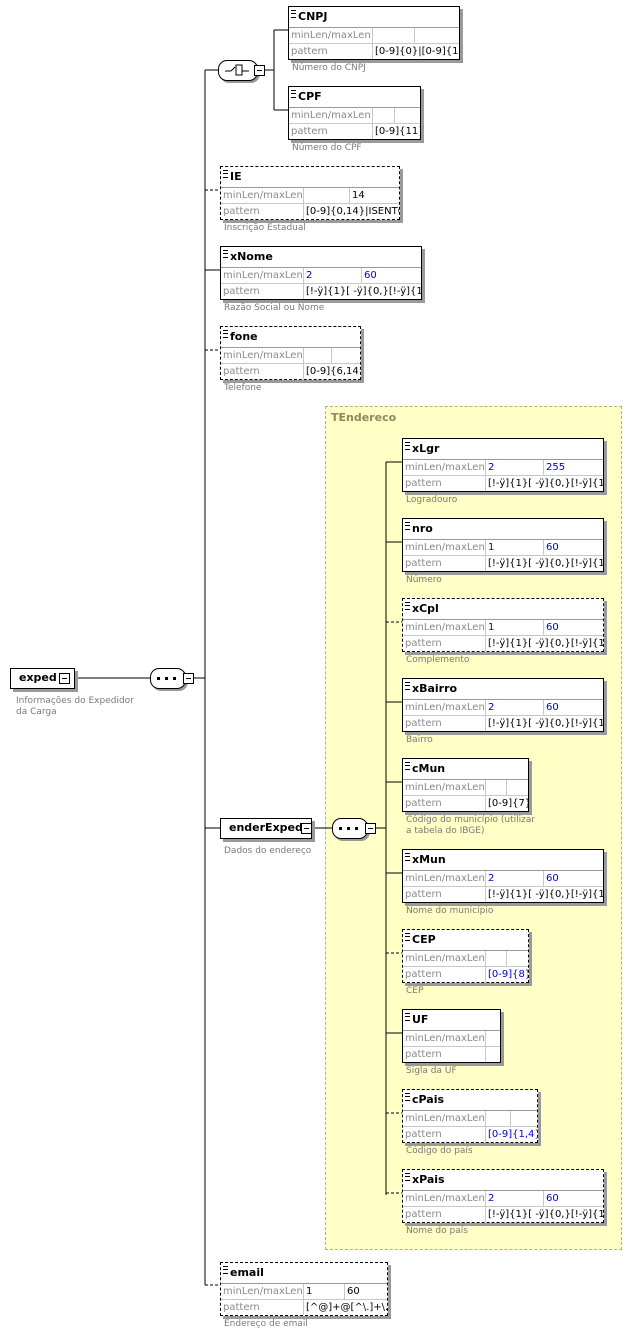  Describe the element at coordinates (350, 828) in the screenshot. I see `address-sequence-icon` at that location.